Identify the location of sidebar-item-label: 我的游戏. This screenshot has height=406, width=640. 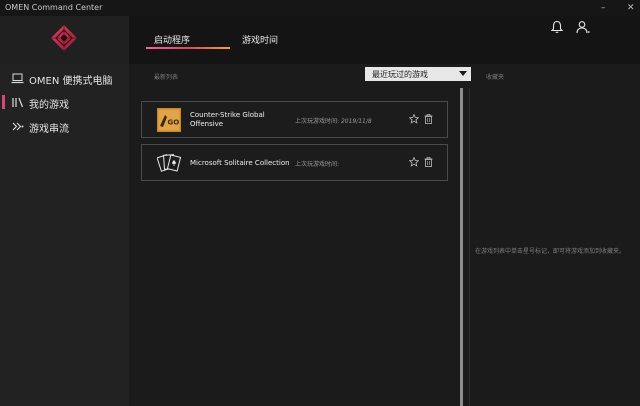
(49, 105).